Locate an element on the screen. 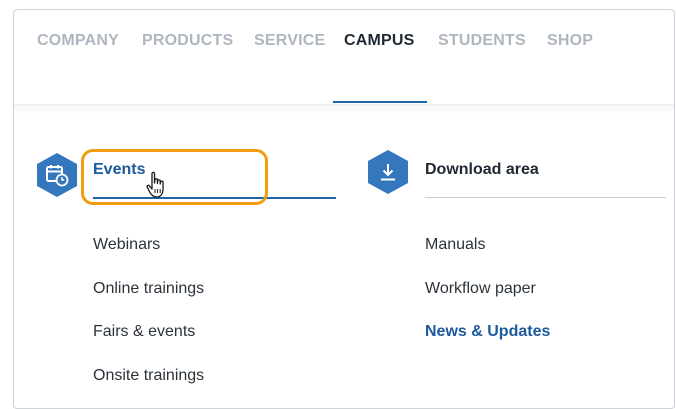 The width and height of the screenshot is (676, 409). download-heading-rule is located at coordinates (545, 197).